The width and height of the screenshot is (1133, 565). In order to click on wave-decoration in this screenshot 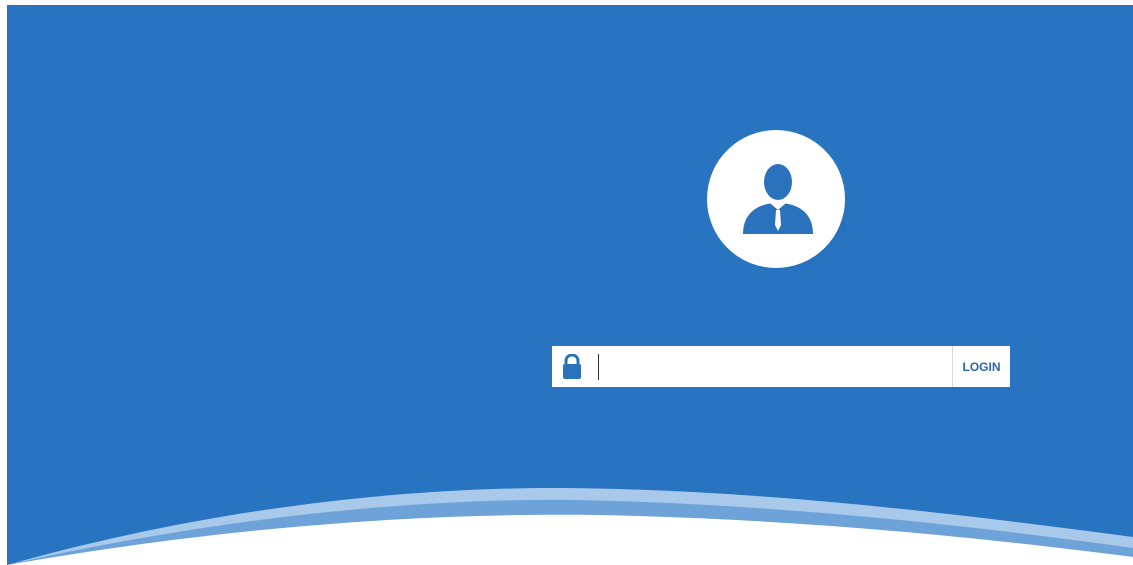, I will do `click(570, 526)`.